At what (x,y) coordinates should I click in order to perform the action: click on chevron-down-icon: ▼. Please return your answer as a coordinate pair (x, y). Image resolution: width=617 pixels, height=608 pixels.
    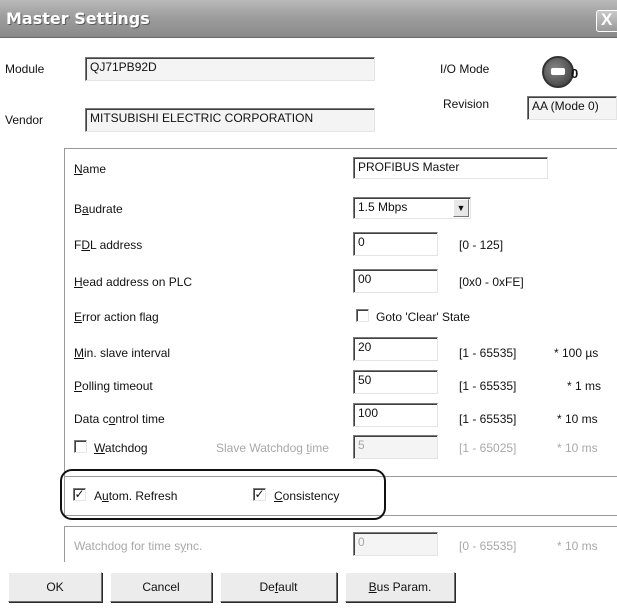
    Looking at the image, I should click on (461, 208).